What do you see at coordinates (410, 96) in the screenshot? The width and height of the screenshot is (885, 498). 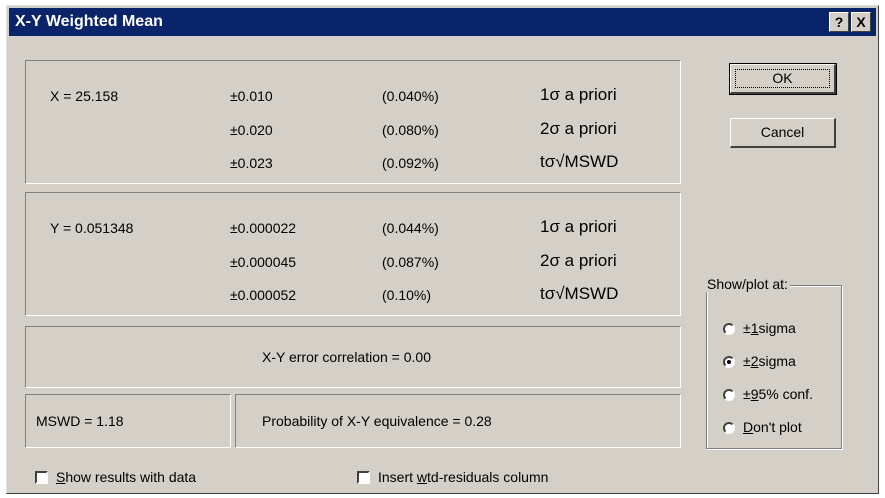 I see `x-pct-1: (0.040%)` at bounding box center [410, 96].